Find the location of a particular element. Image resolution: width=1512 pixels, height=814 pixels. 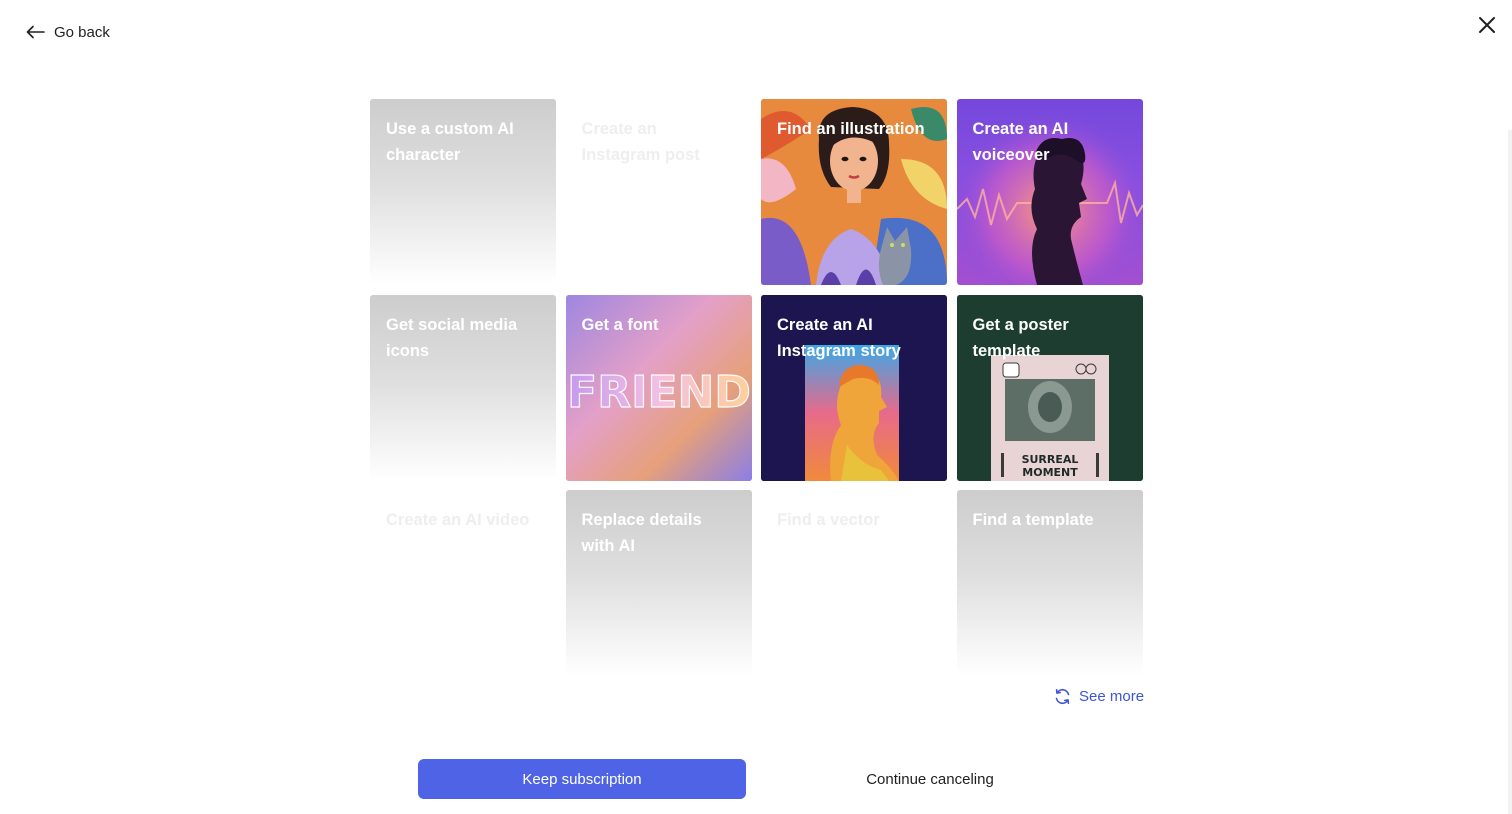

go-back-label: Go back is located at coordinates (82, 32).